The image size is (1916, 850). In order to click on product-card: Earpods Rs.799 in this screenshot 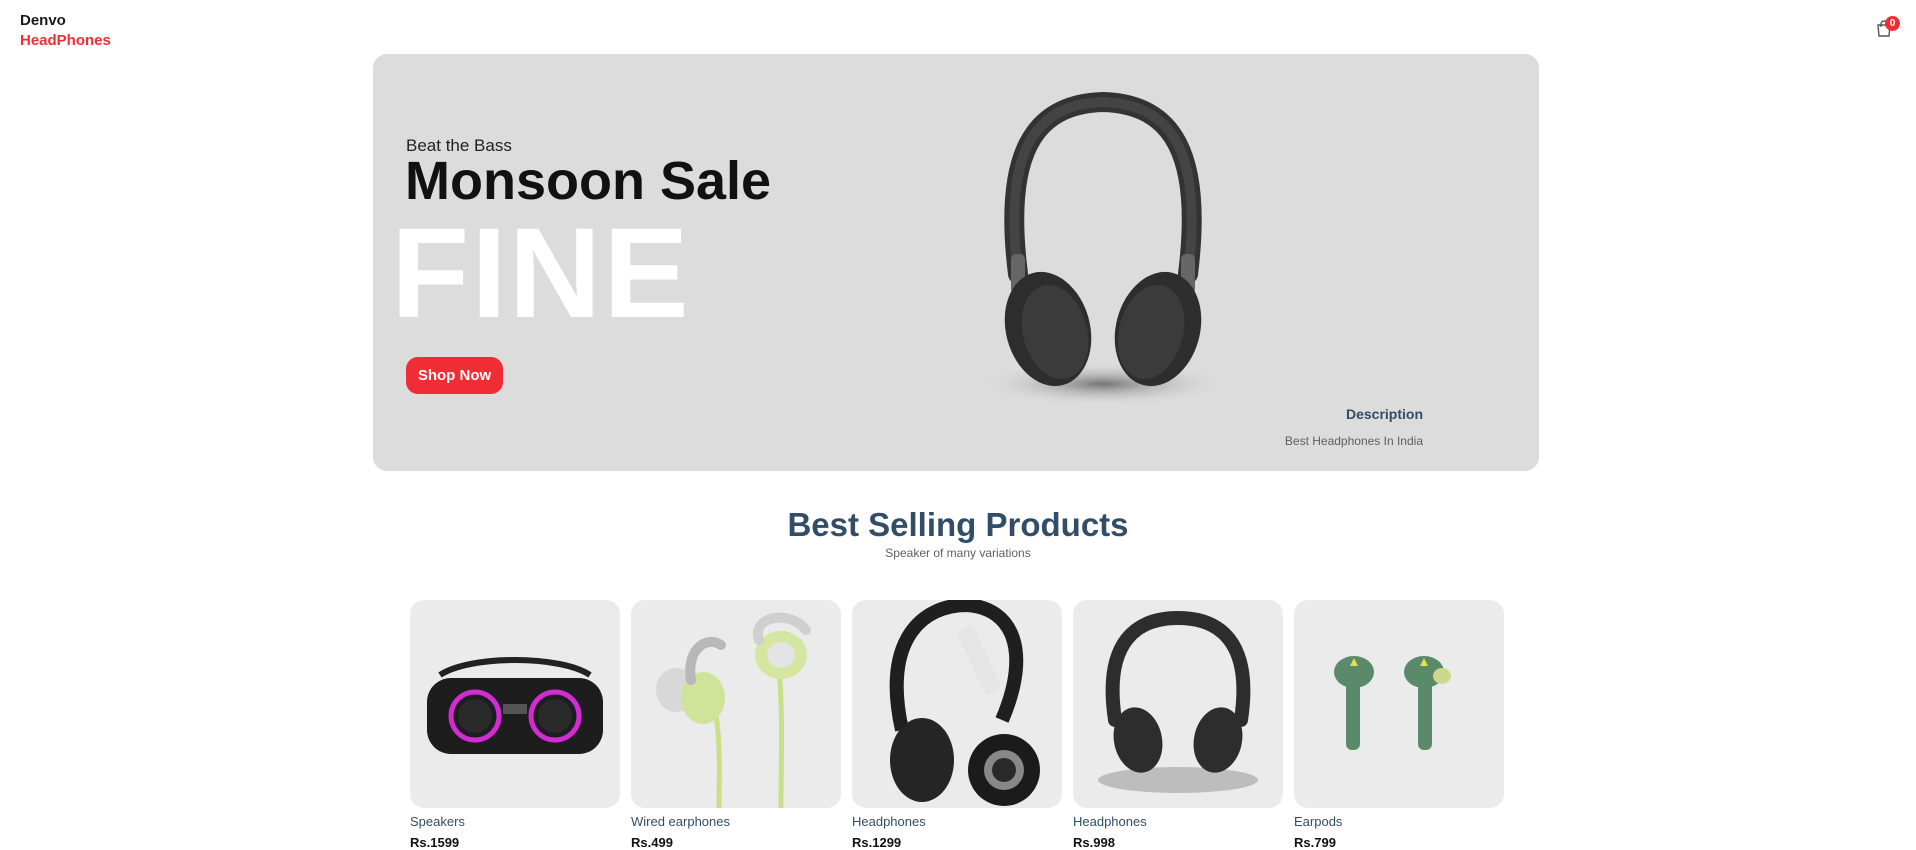, I will do `click(1399, 725)`.